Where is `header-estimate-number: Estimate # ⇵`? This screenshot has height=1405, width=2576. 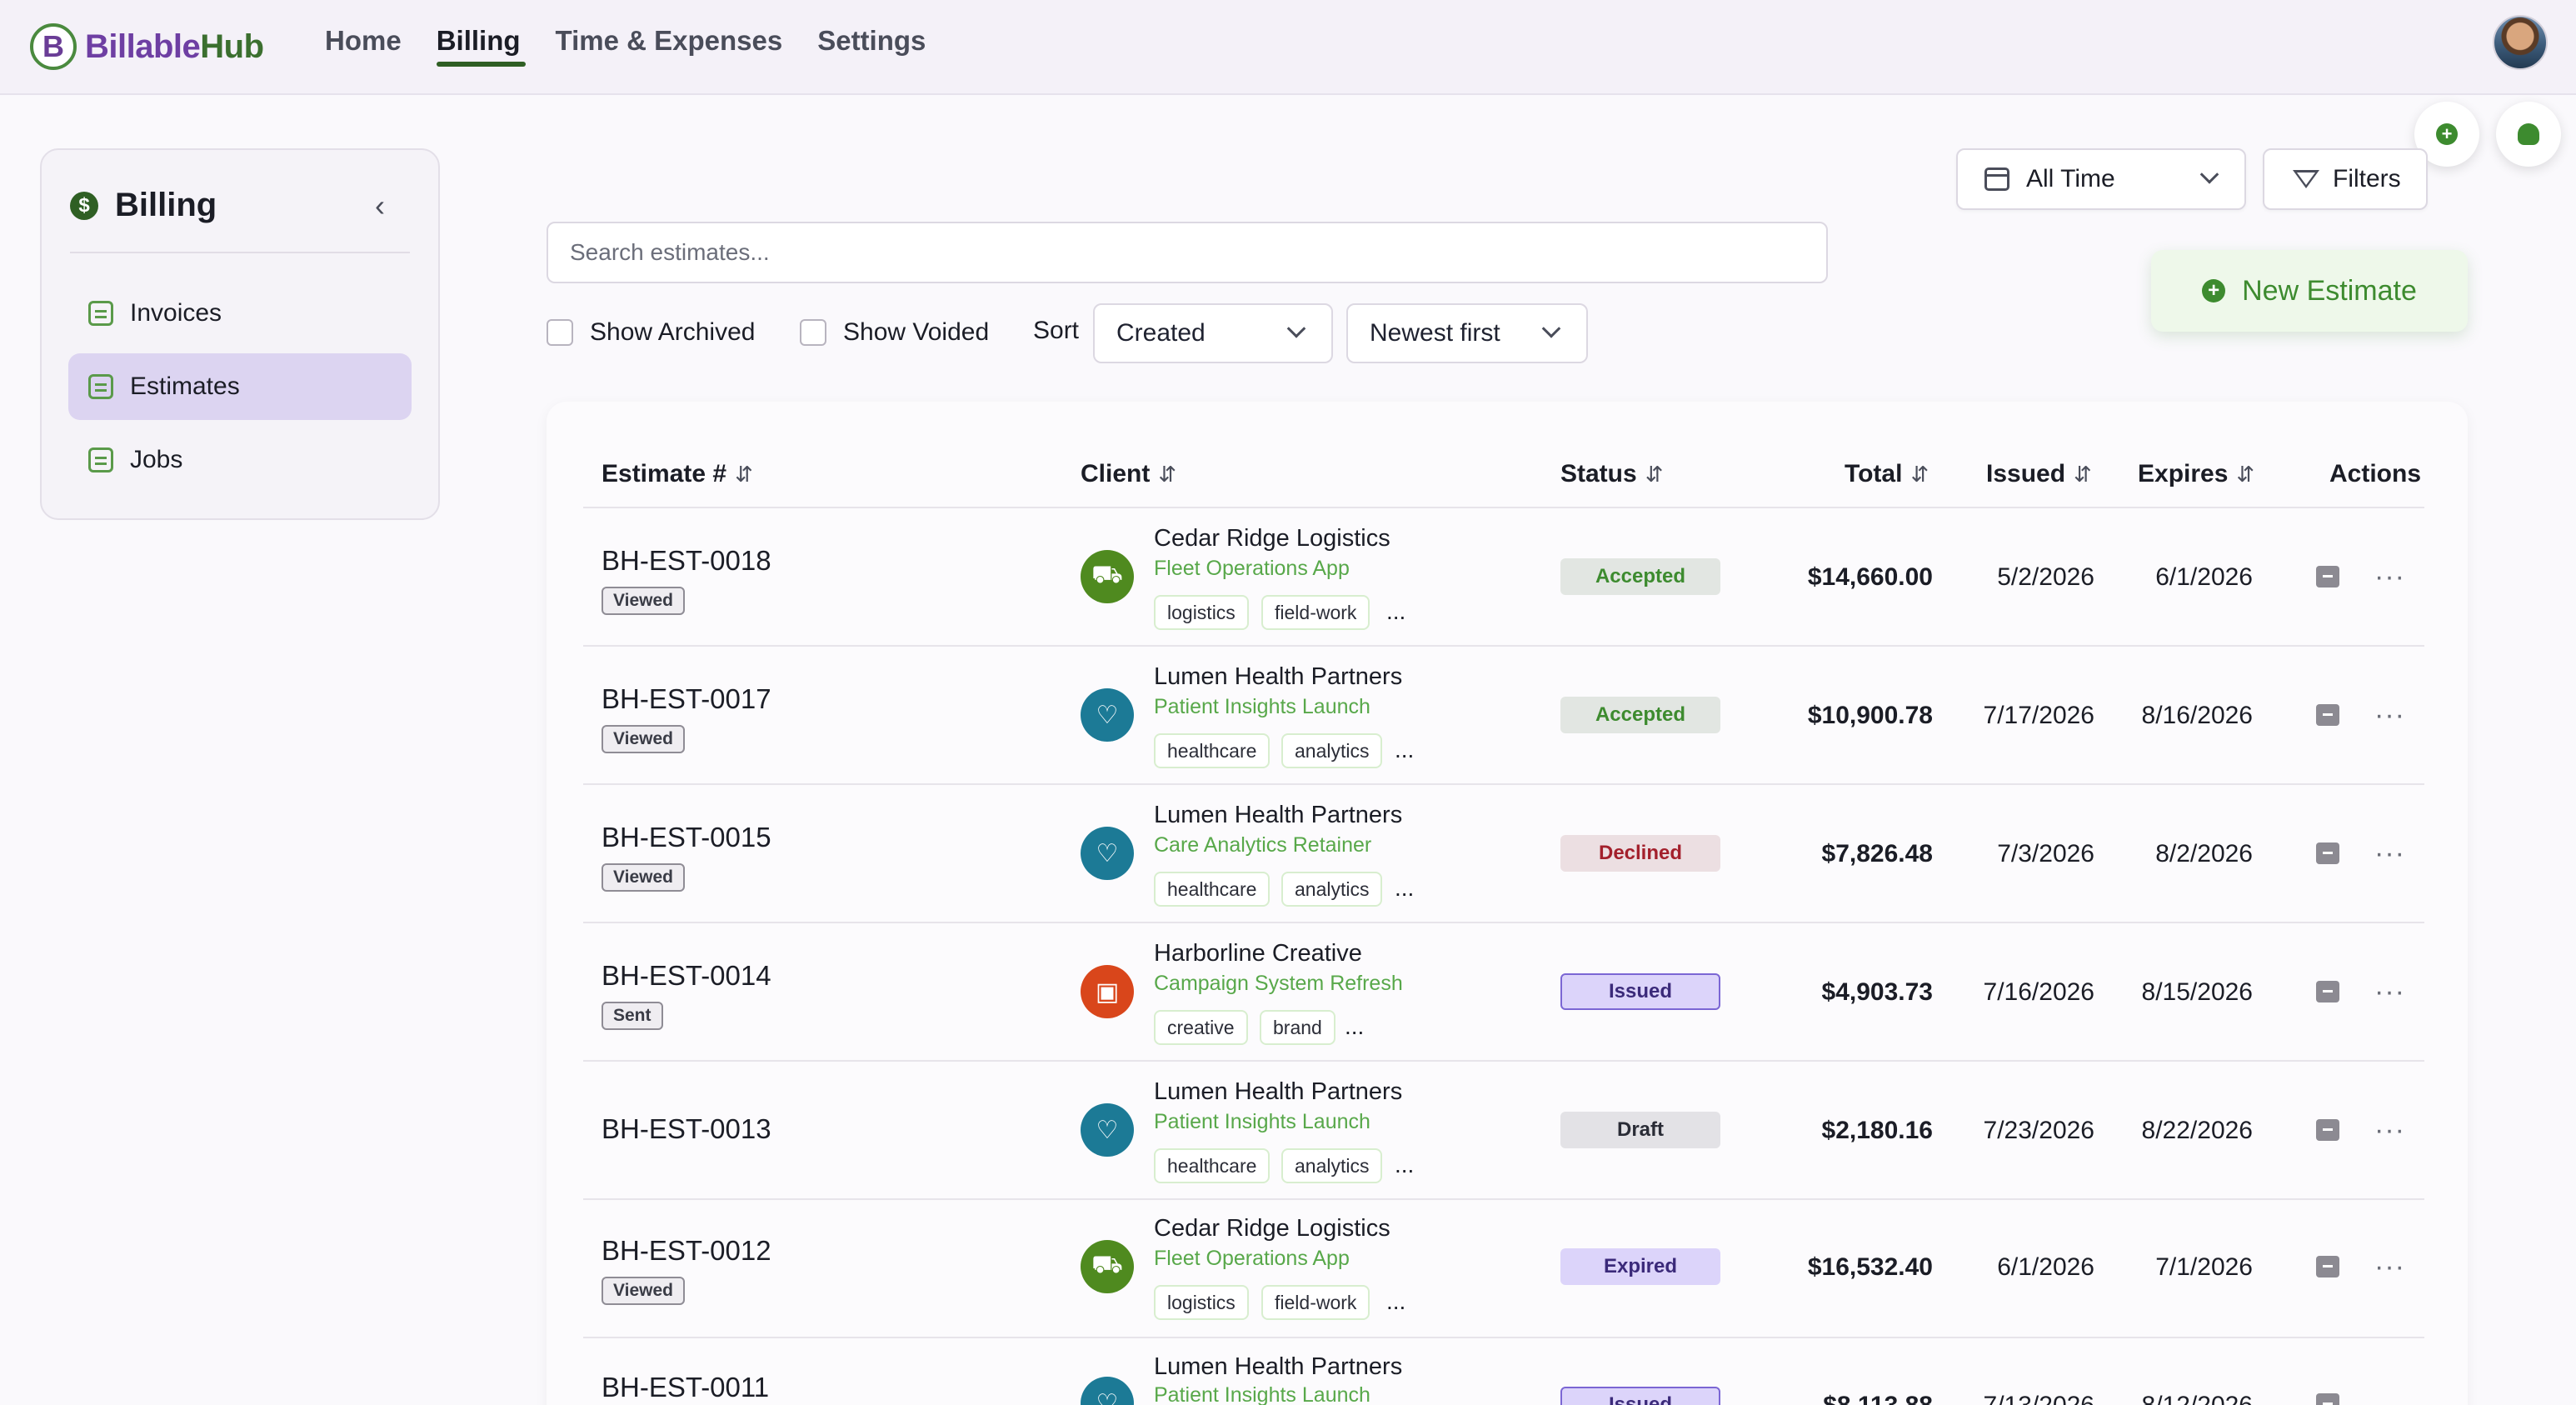 header-estimate-number: Estimate # ⇵ is located at coordinates (677, 474).